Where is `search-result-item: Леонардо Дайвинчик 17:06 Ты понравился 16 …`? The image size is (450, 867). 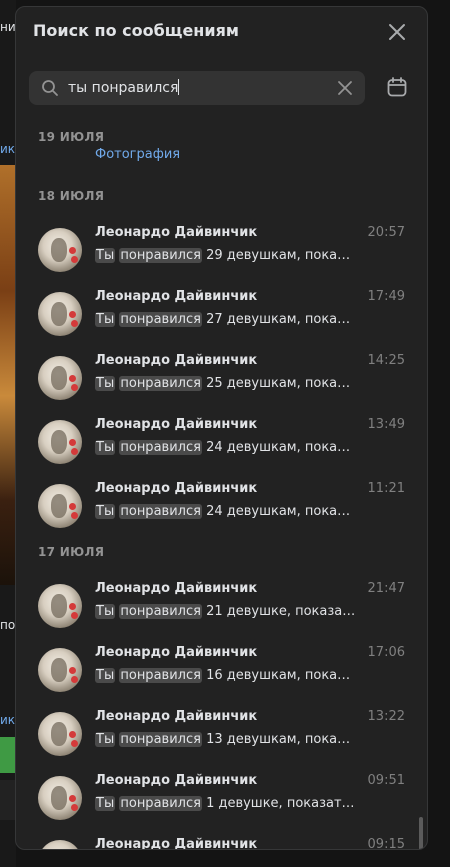
search-result-item: Леонардо Дайвинчик 17:06 Ты понравился 16 … is located at coordinates (216, 675).